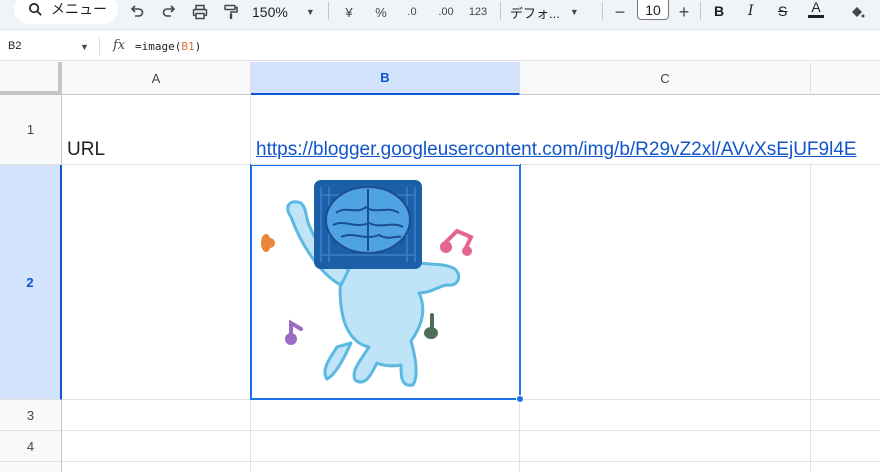 The width and height of the screenshot is (880, 472). Describe the element at coordinates (156, 415) in the screenshot. I see `cell-a3` at that location.